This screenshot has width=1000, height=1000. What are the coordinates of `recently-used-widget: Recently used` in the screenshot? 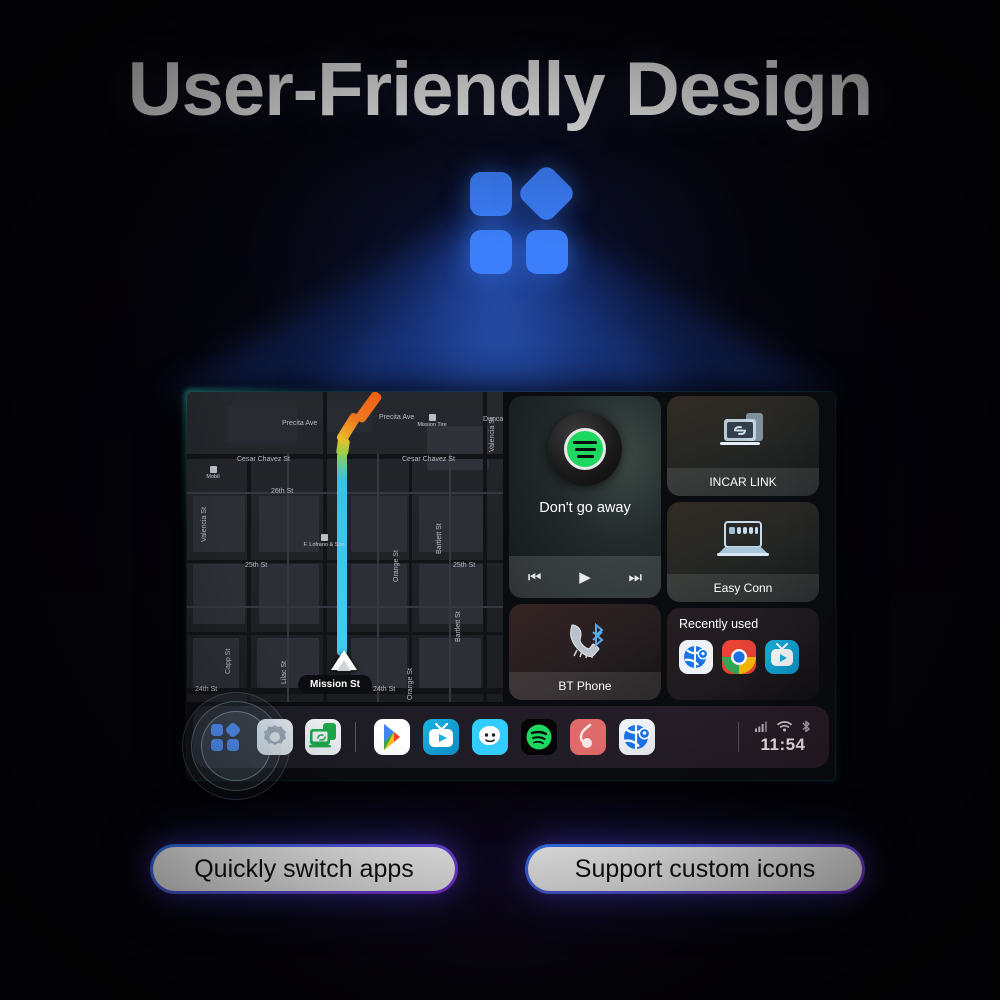 It's located at (743, 654).